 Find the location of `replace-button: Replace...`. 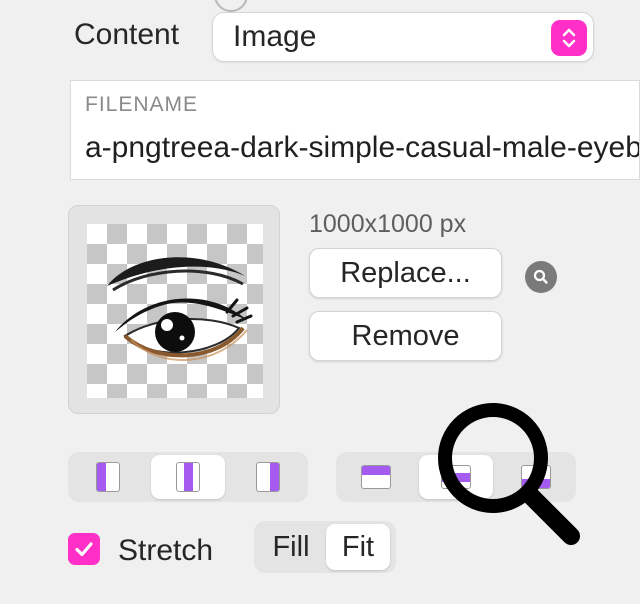

replace-button: Replace... is located at coordinates (405, 273).